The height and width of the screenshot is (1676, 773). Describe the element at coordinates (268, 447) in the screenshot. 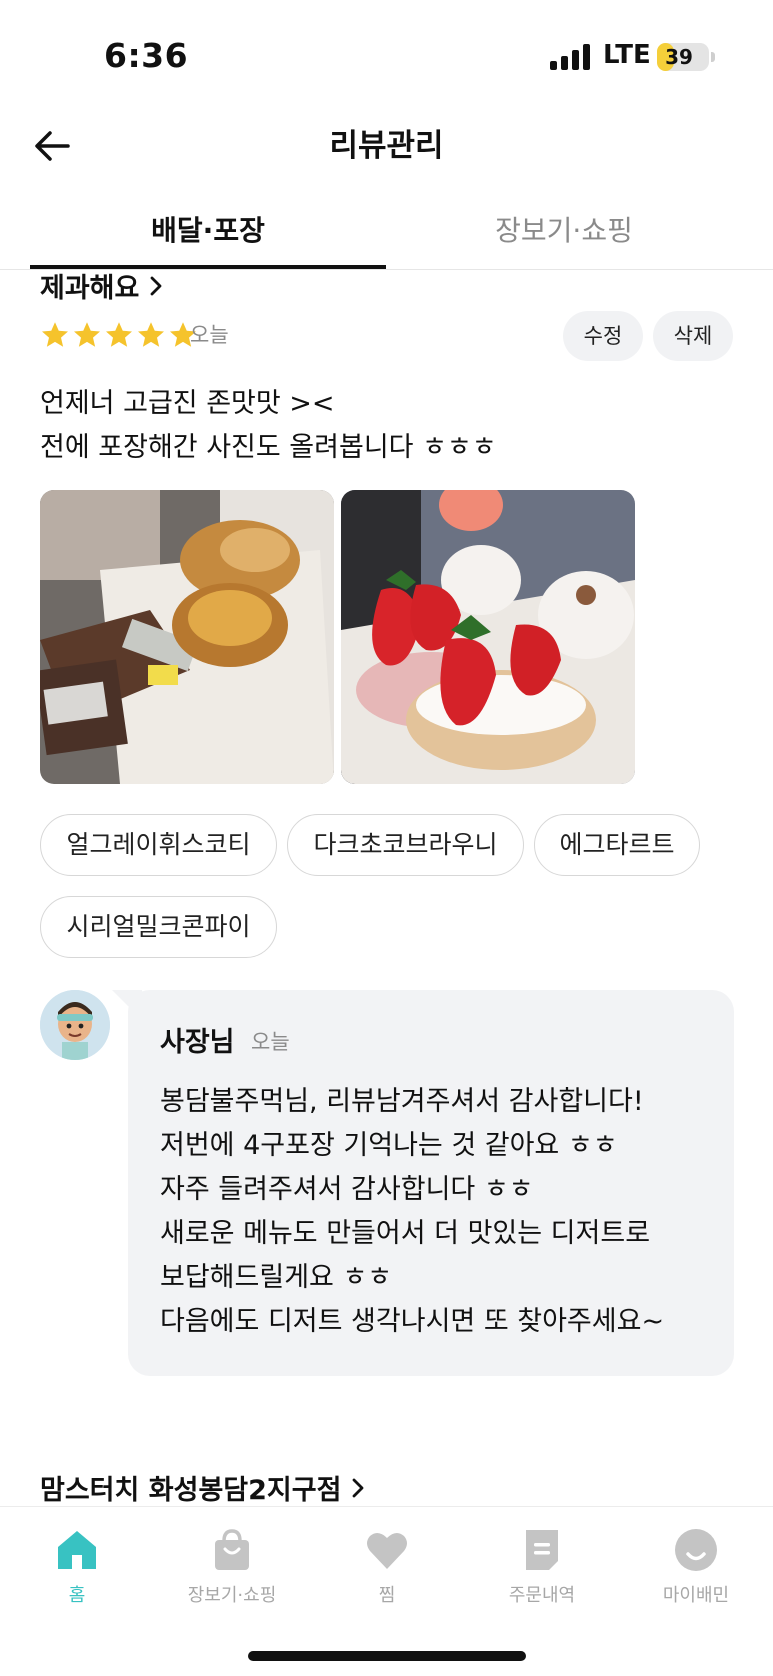

I see `review-text-line: 전에 포장해간 사진도 올려봅니다 ㅎㅎㅎ` at that location.